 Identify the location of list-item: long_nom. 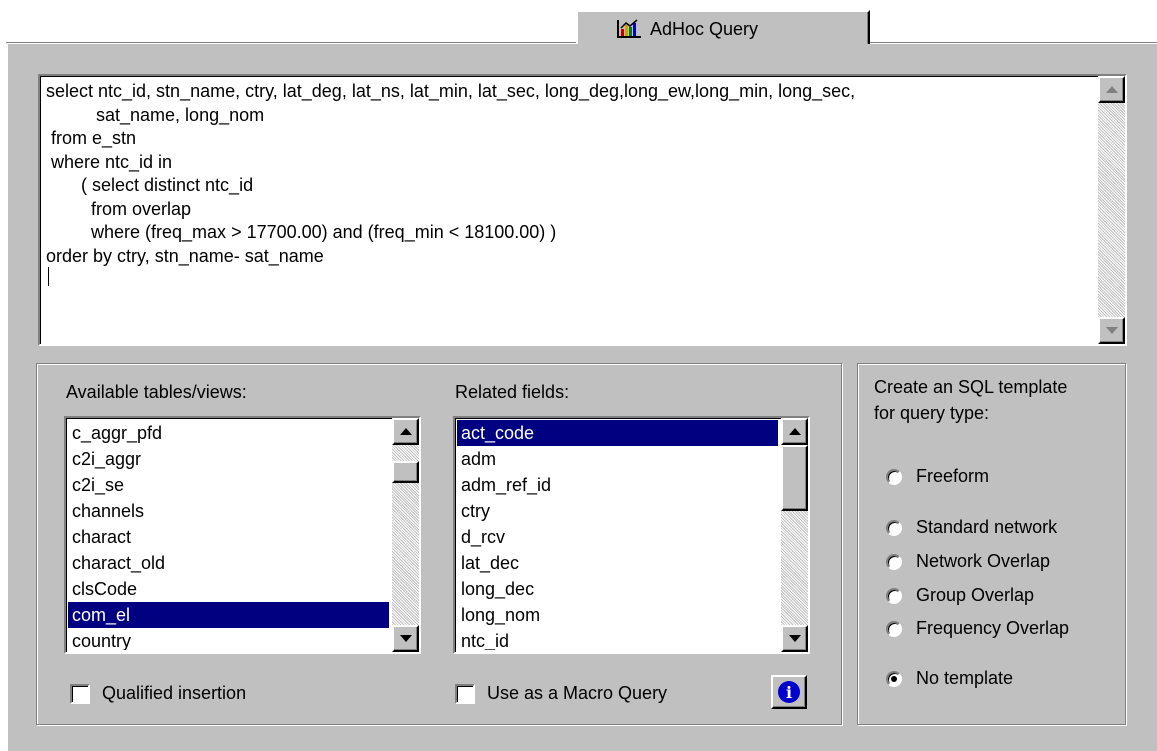
(617, 615).